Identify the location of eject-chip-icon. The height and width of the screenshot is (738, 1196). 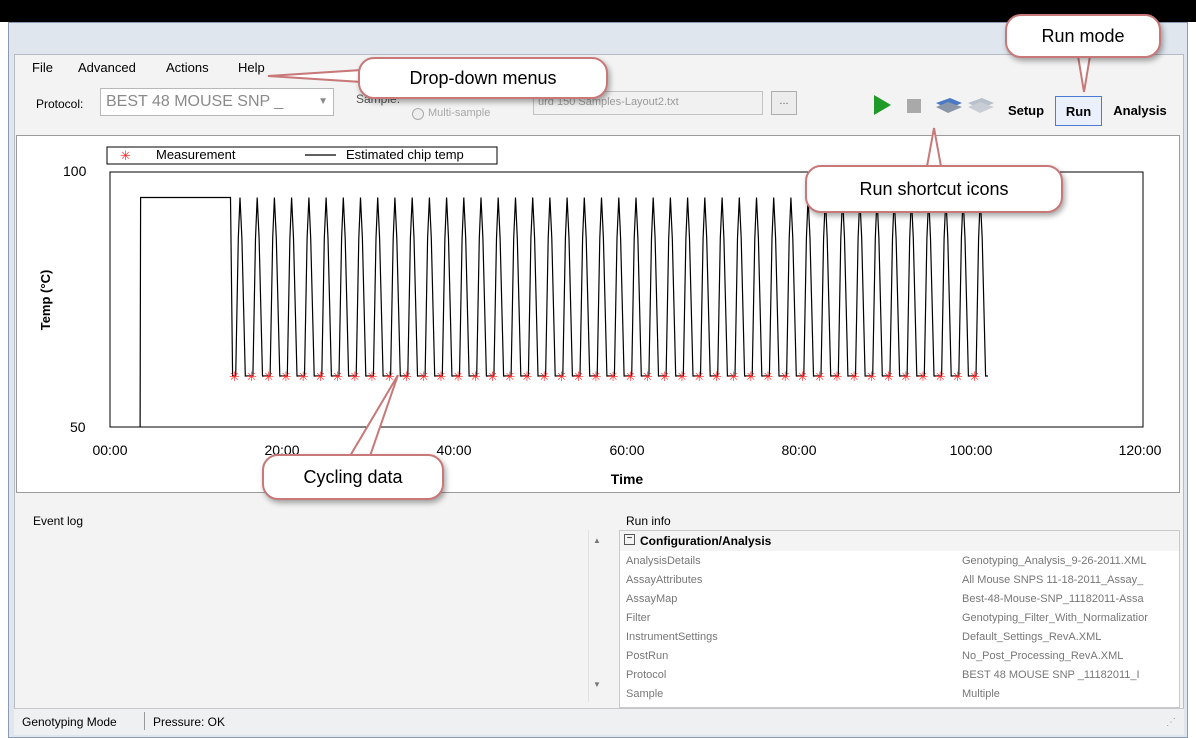
(981, 105).